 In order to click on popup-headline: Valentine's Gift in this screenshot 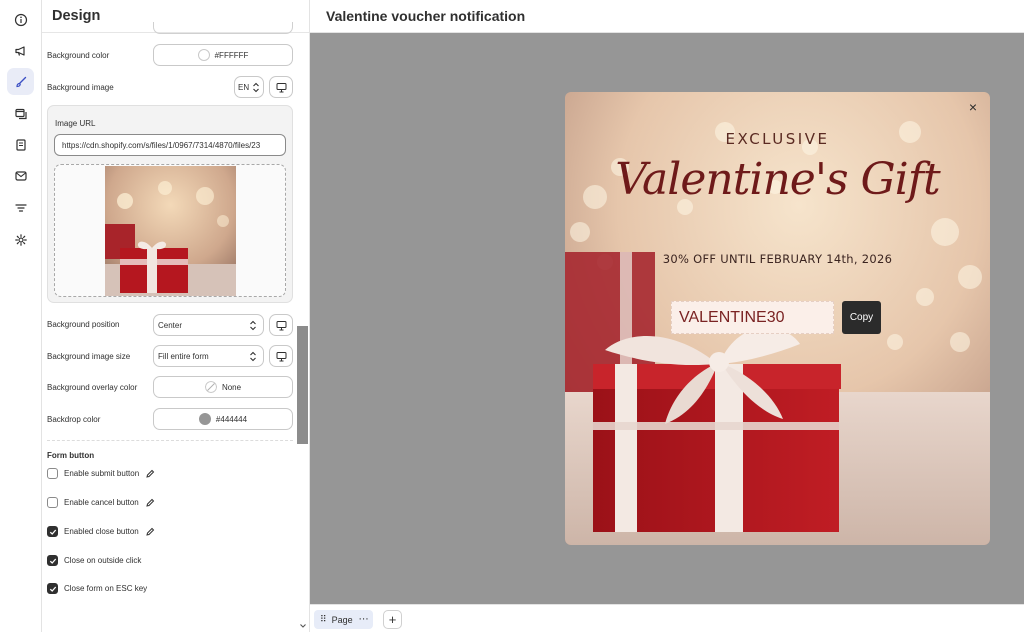, I will do `click(777, 179)`.